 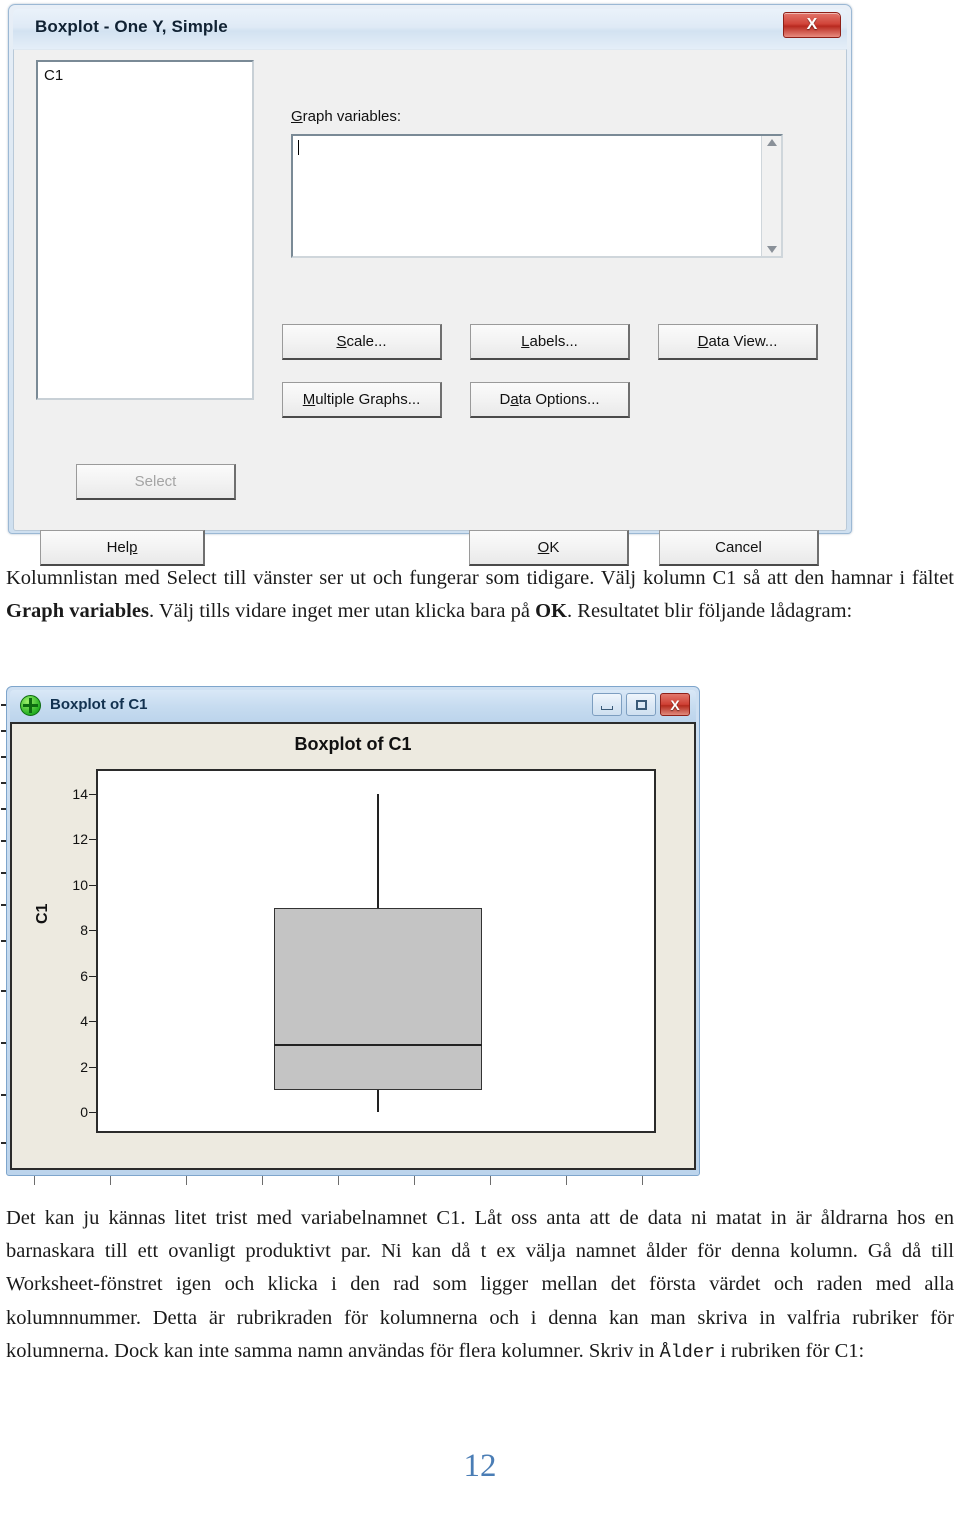 I want to click on text-caret, so click(x=298, y=147).